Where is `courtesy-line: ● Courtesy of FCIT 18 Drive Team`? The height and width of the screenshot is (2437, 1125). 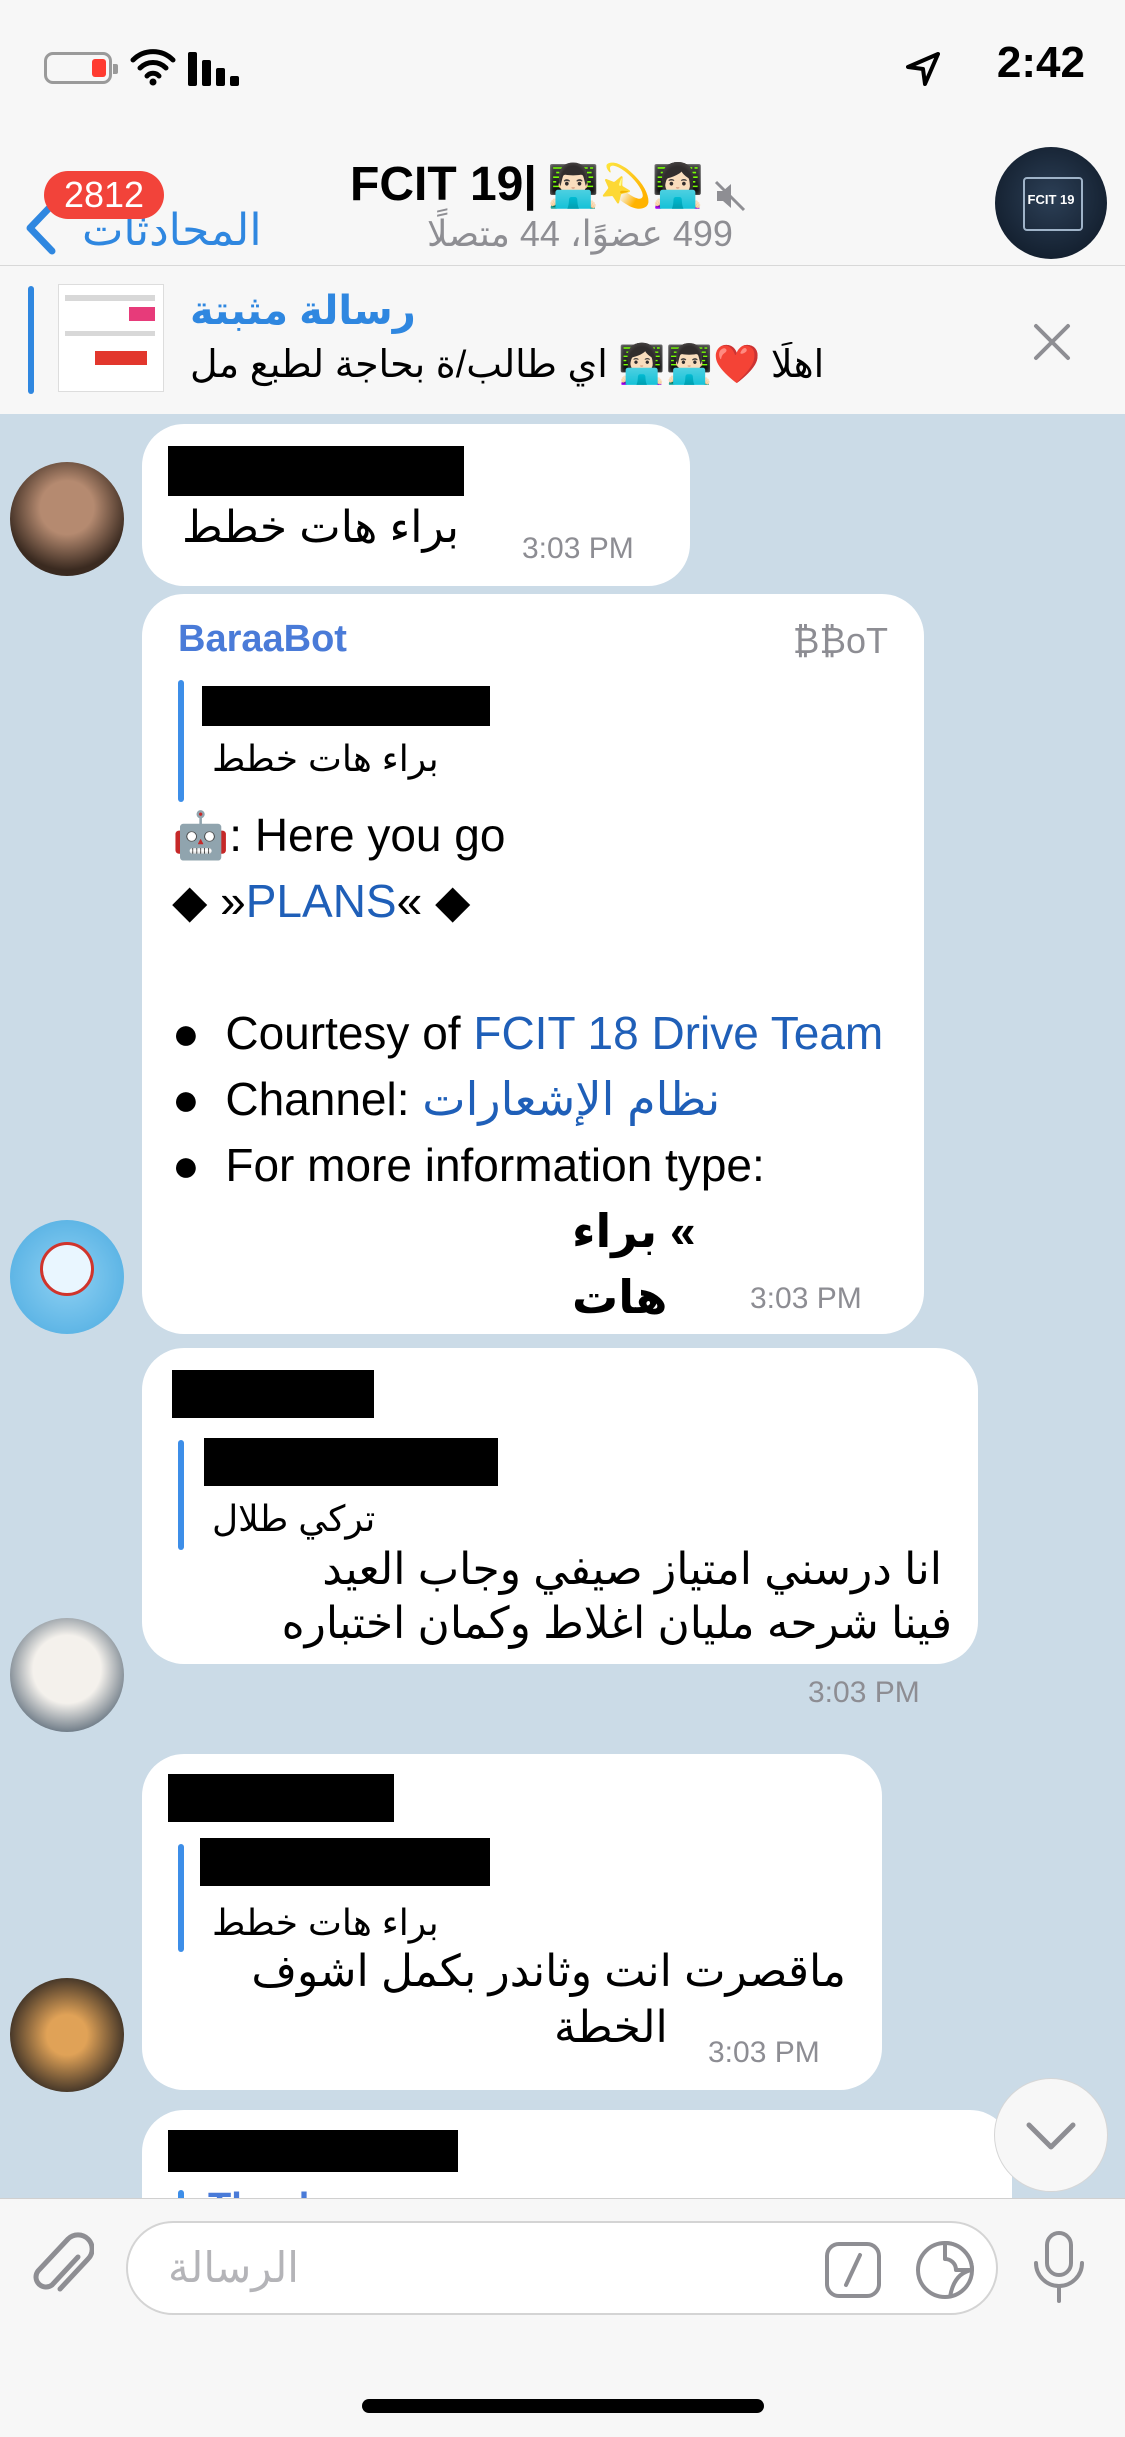 courtesy-line: ● Courtesy of FCIT 18 Drive Team is located at coordinates (528, 1033).